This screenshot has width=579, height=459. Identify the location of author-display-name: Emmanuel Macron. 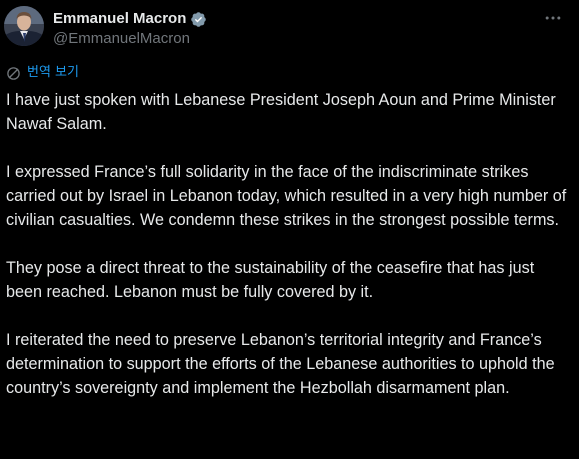
(119, 19).